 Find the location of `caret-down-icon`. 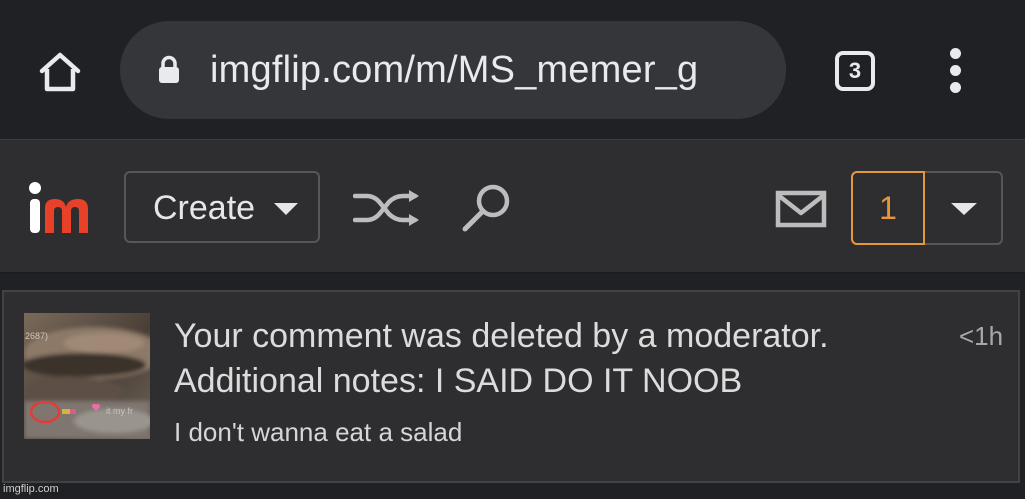

caret-down-icon is located at coordinates (286, 209).